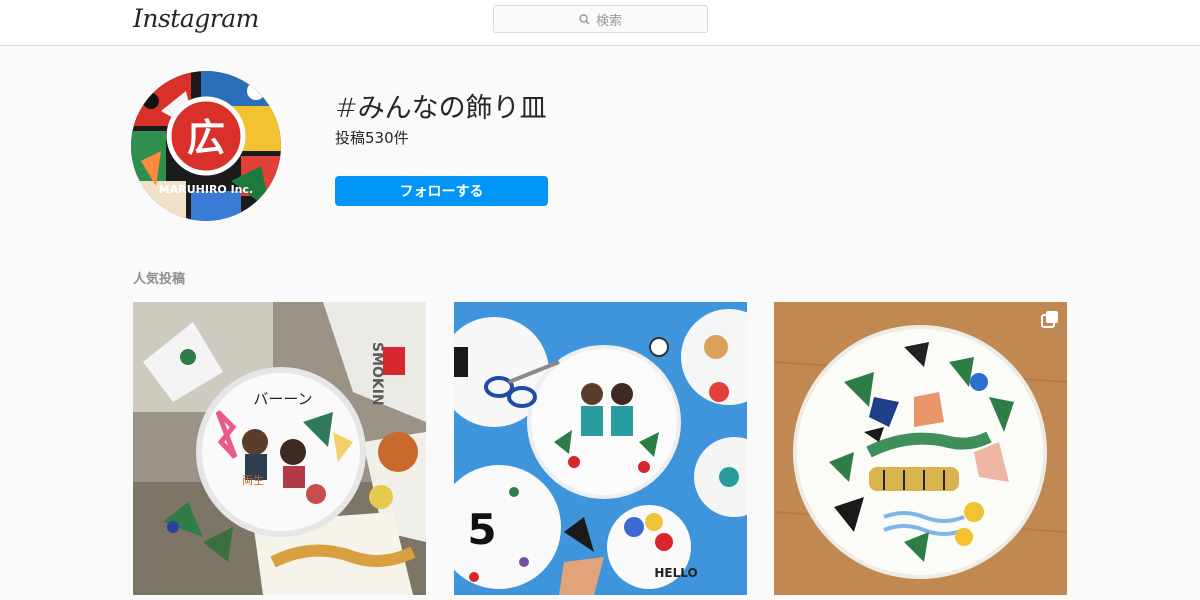 The width and height of the screenshot is (1200, 600). I want to click on sticker-text: SMOKIN, so click(377, 374).